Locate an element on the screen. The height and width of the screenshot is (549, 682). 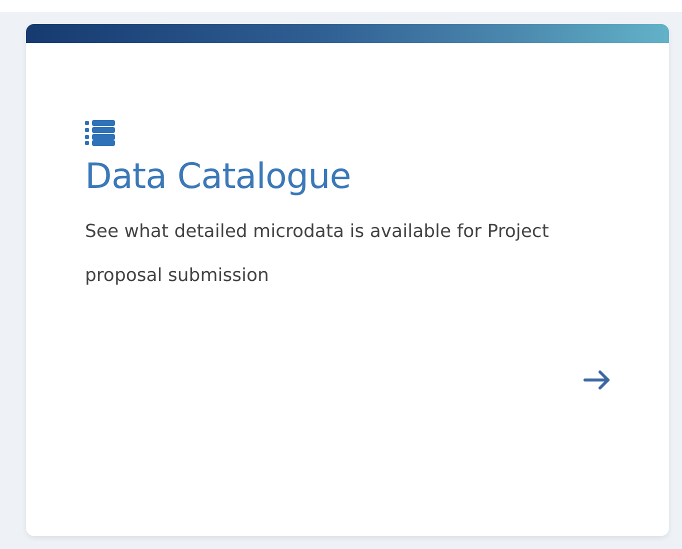
list-icon is located at coordinates (100, 133).